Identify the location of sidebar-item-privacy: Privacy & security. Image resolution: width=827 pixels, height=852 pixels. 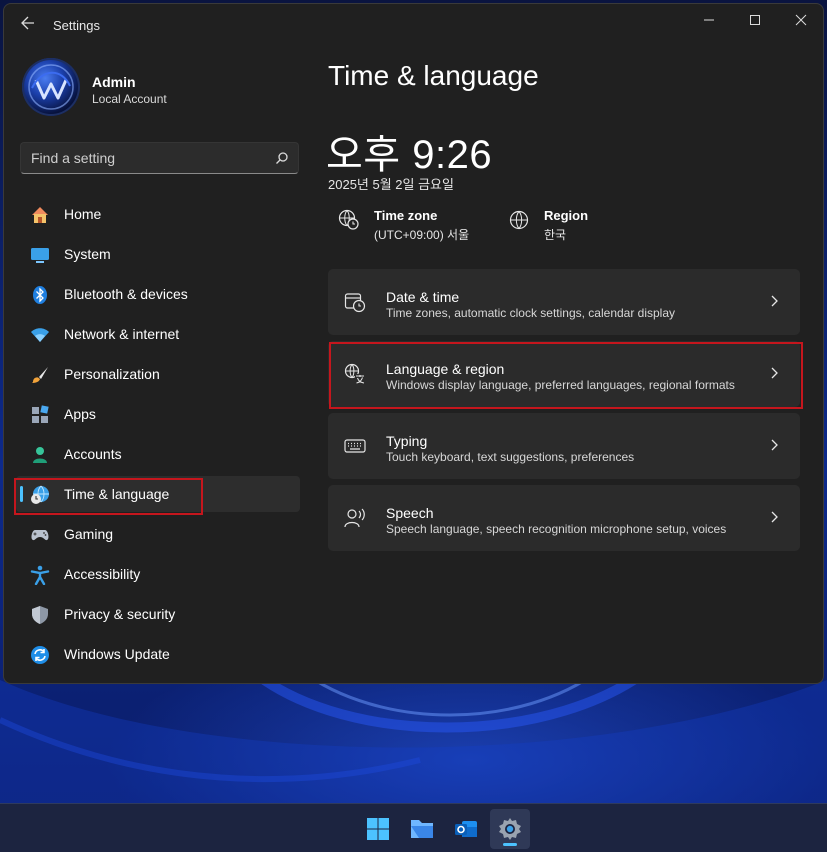
(158, 614).